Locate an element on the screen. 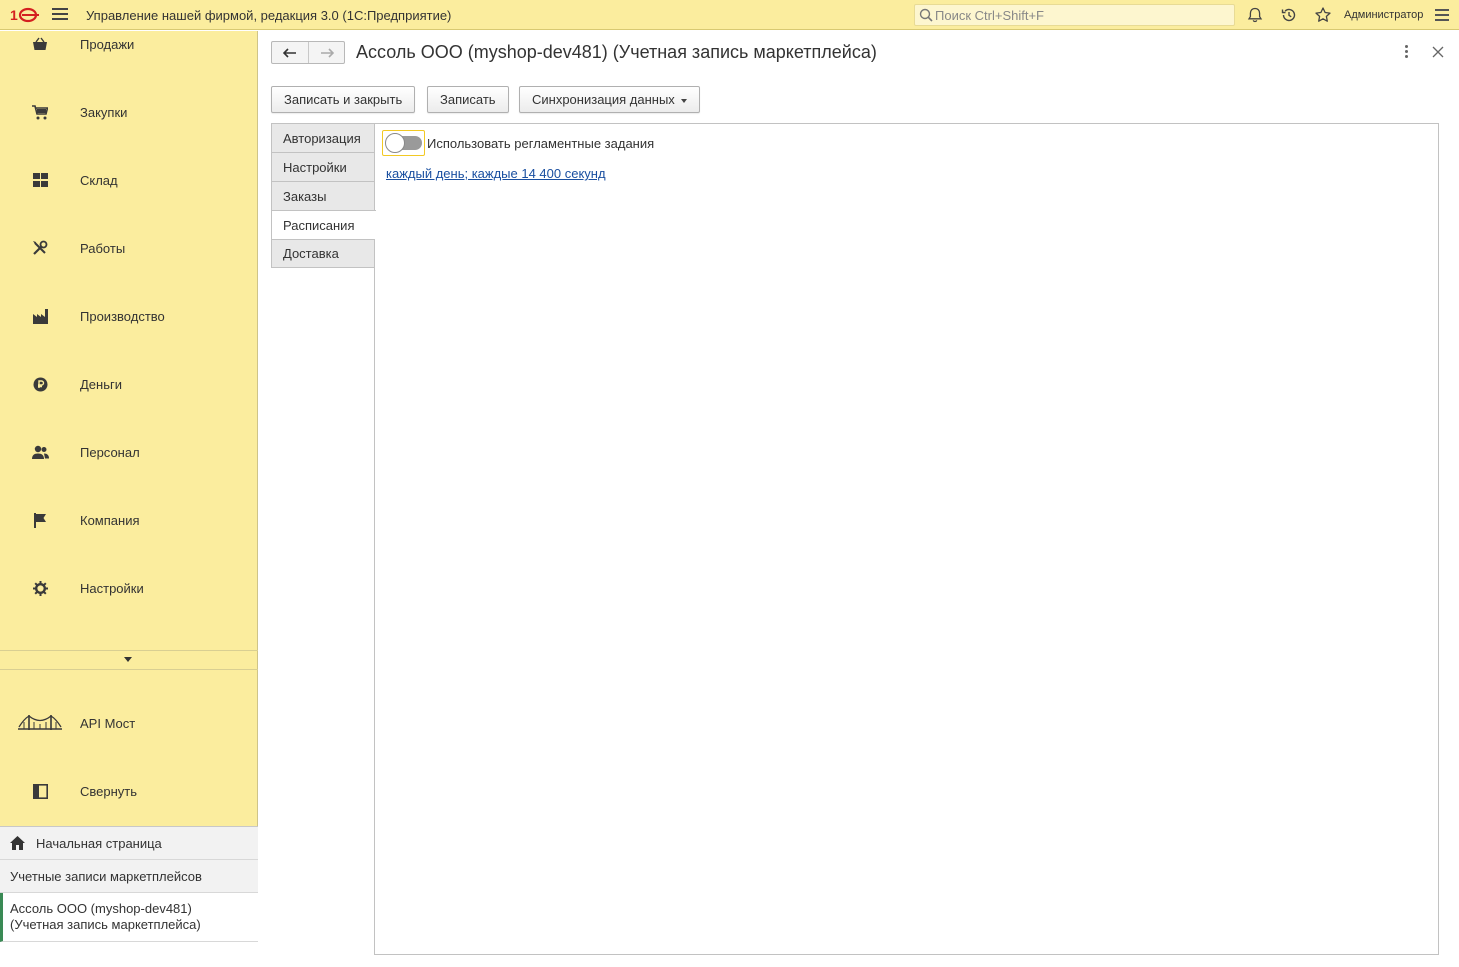 This screenshot has width=1459, height=967. sidebar-item-production: Производство is located at coordinates (129, 316).